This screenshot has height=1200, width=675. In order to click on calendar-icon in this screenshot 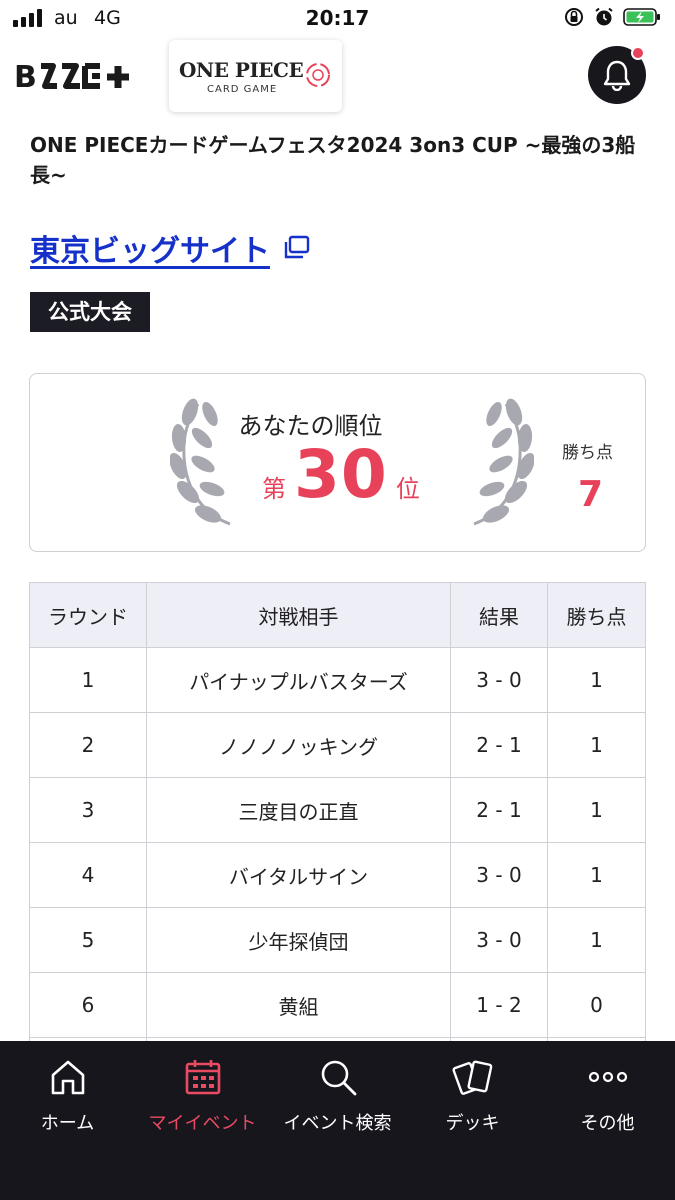, I will do `click(202, 1077)`.